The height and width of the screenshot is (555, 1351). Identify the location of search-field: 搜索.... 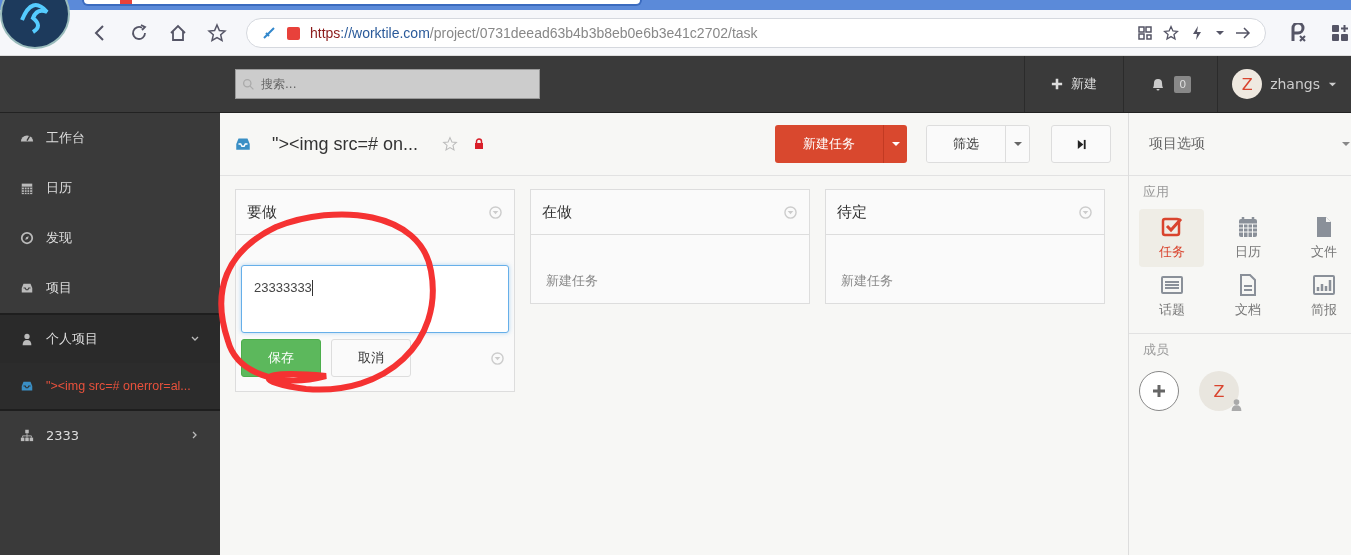
(387, 84).